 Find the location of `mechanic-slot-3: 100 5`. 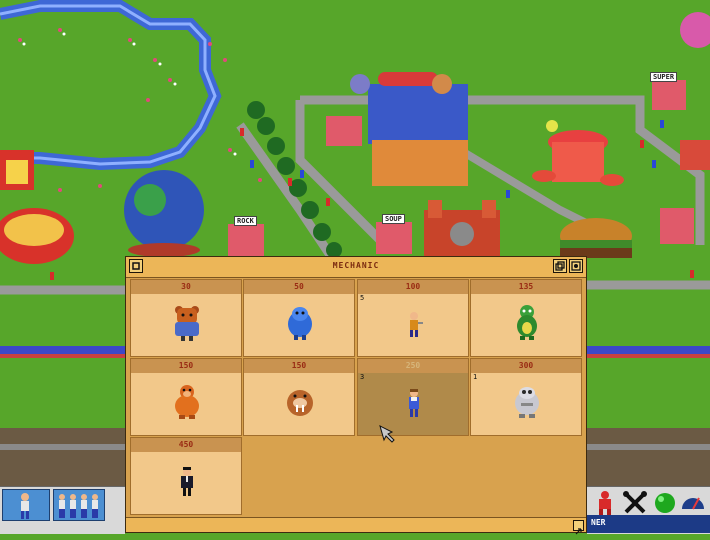

mechanic-slot-3: 100 5 is located at coordinates (413, 318).